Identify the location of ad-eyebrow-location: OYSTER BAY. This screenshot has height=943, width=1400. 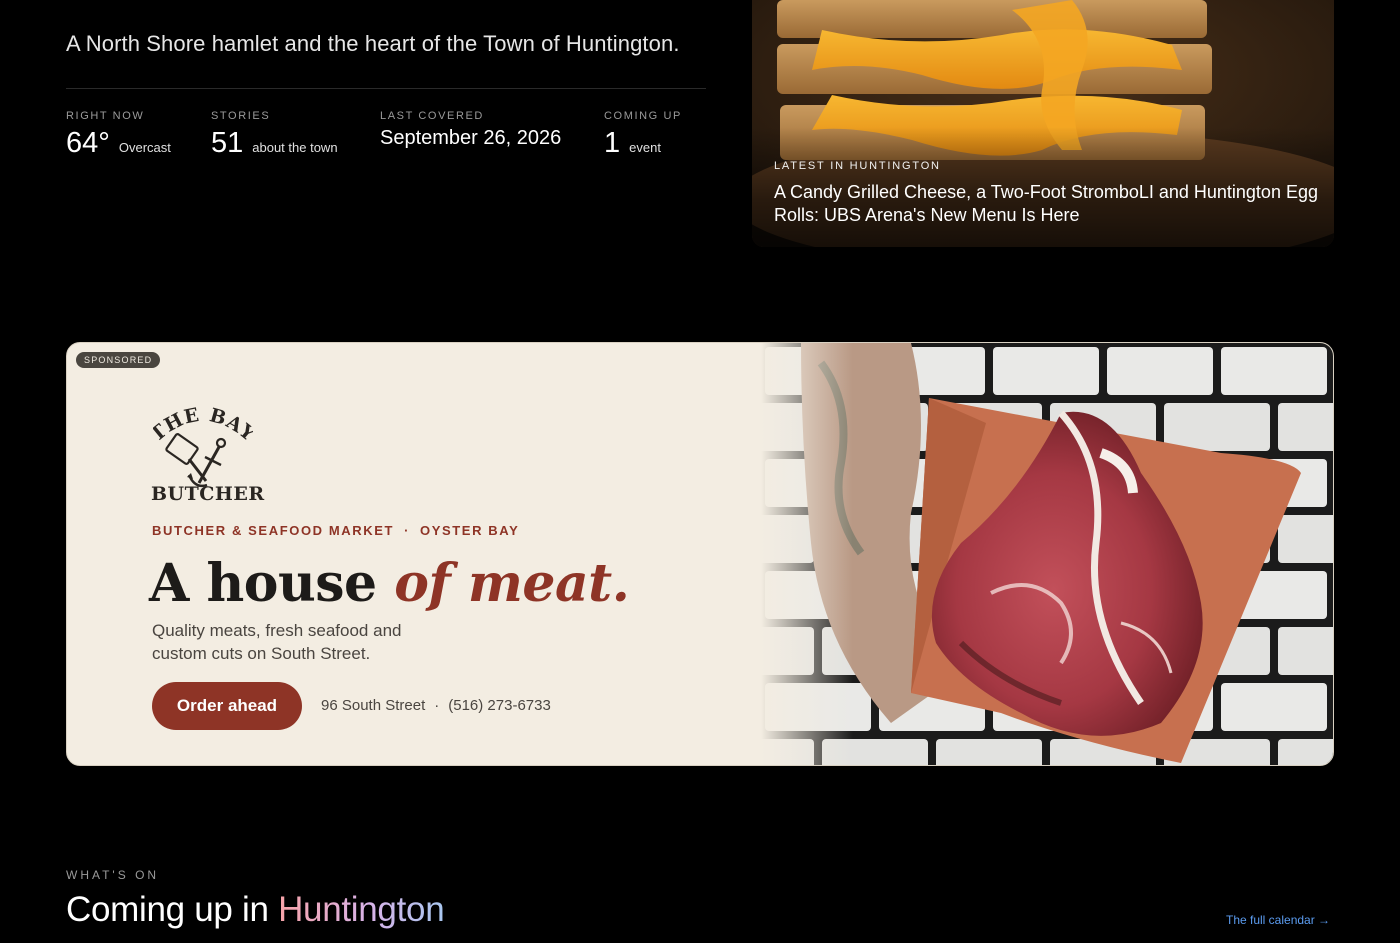
(470, 530).